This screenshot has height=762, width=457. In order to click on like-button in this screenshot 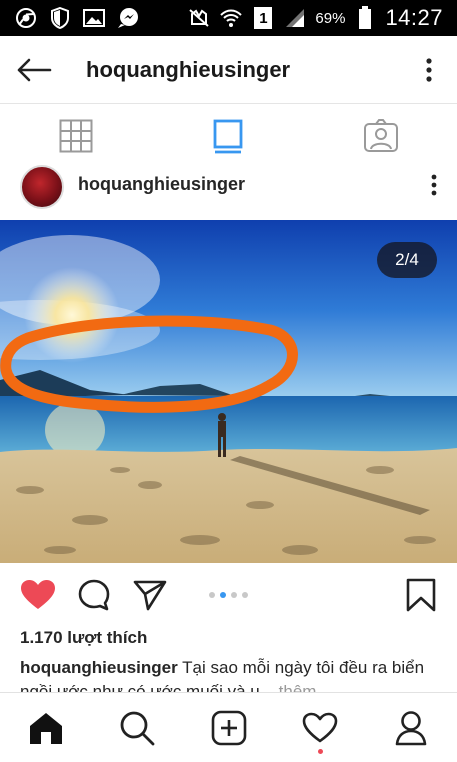, I will do `click(38, 595)`.